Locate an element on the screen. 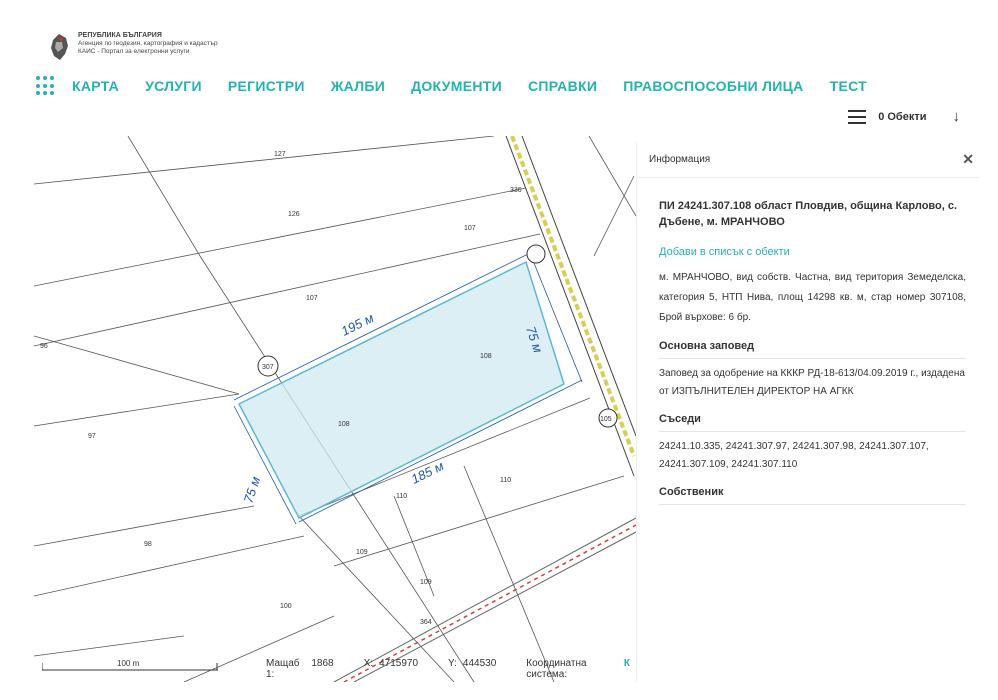  logo-line-1: РЕПУБЛИКА БЪЛГАРИЯ is located at coordinates (120, 35).